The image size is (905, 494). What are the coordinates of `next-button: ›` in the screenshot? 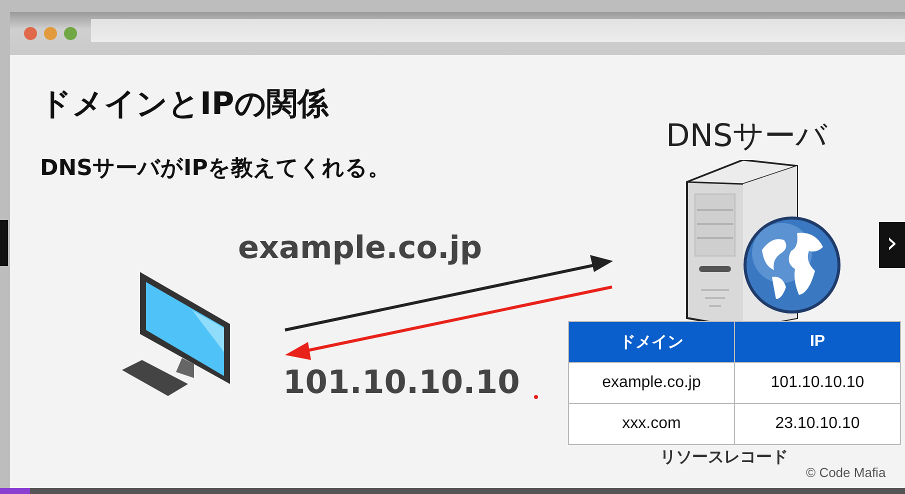 It's located at (892, 245).